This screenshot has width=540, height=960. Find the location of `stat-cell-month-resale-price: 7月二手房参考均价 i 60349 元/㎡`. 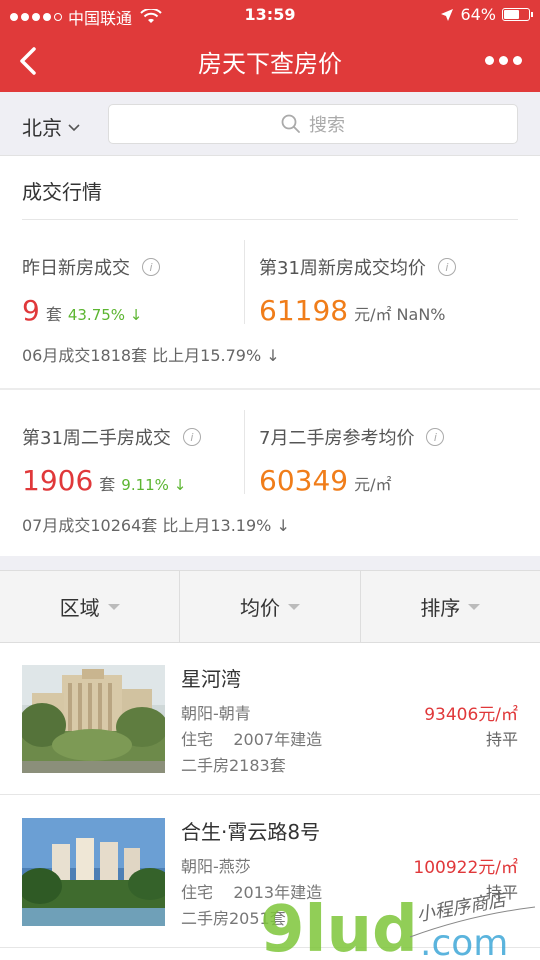

stat-cell-month-resale-price: 7月二手房参考均价 i 60349 元/㎡ is located at coordinates (352, 460).